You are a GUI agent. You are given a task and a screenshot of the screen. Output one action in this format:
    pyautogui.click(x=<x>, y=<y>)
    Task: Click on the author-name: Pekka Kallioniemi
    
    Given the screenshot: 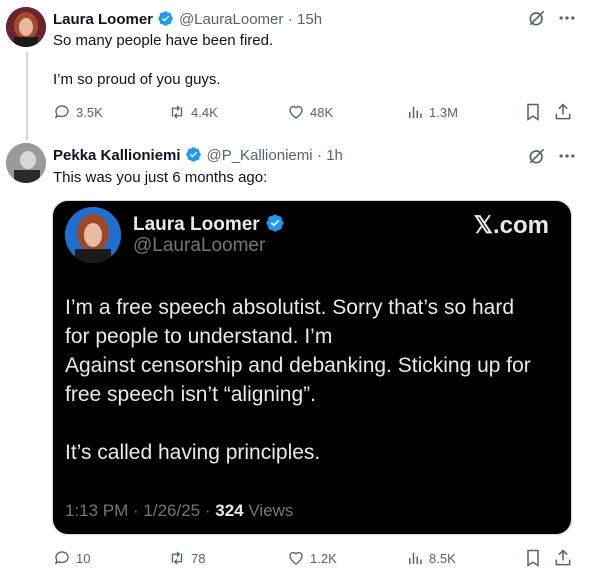 What is the action you would take?
    pyautogui.click(x=117, y=155)
    